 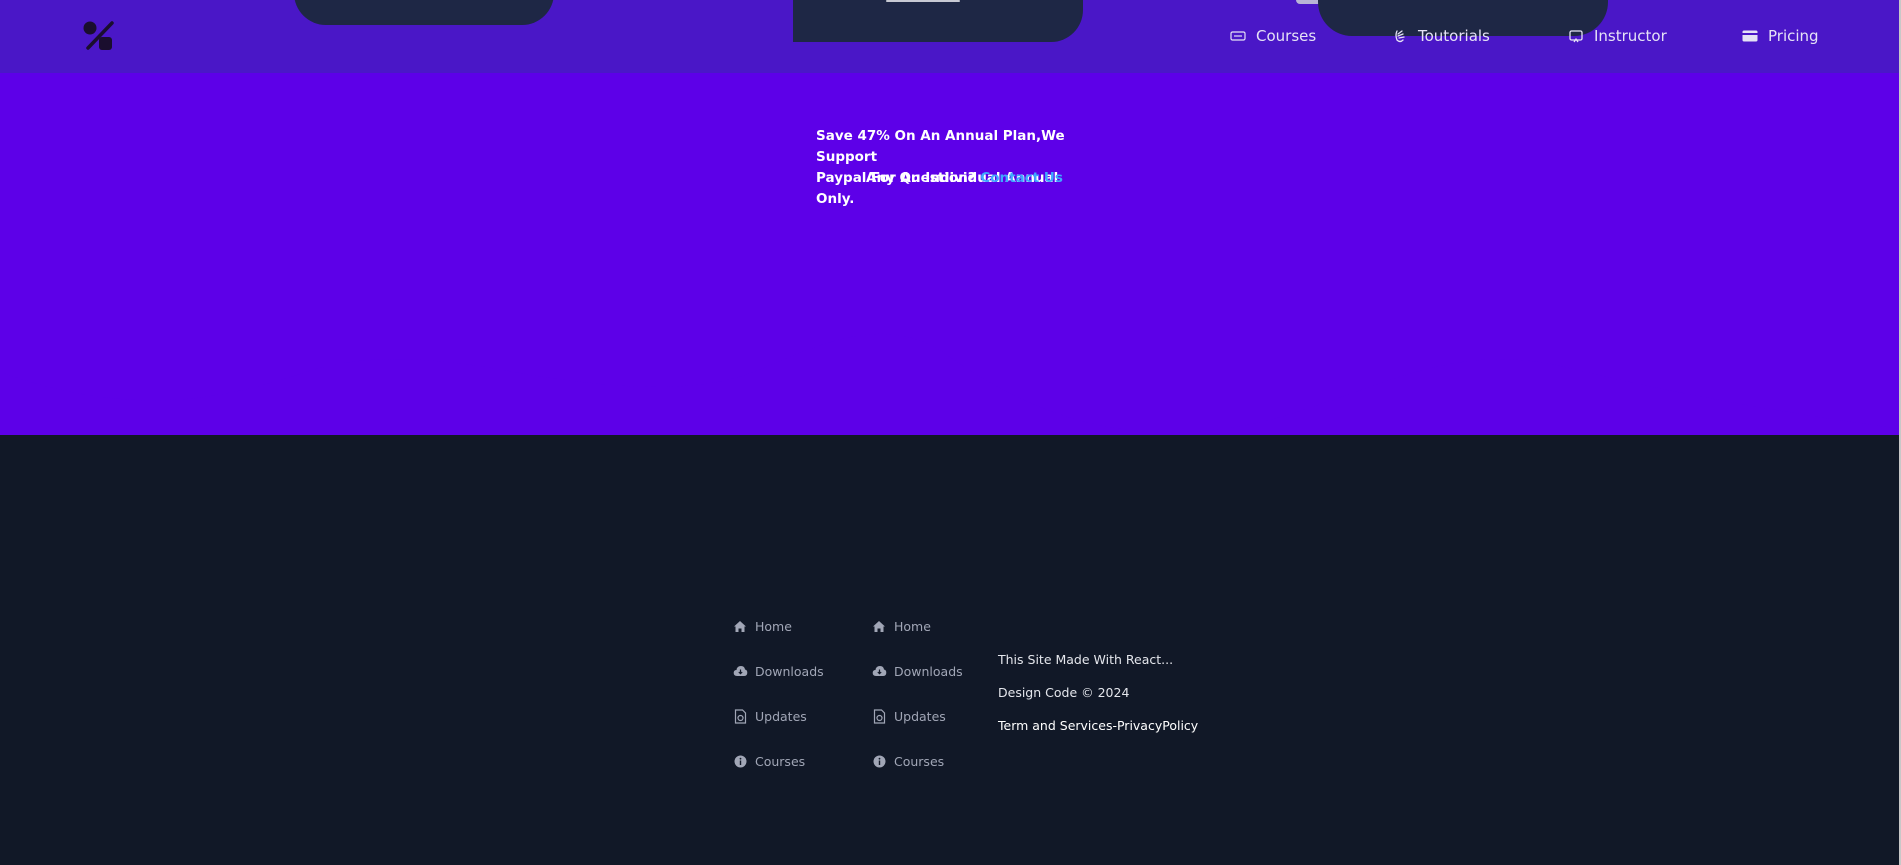 I want to click on monitor-icon, so click(x=1576, y=36).